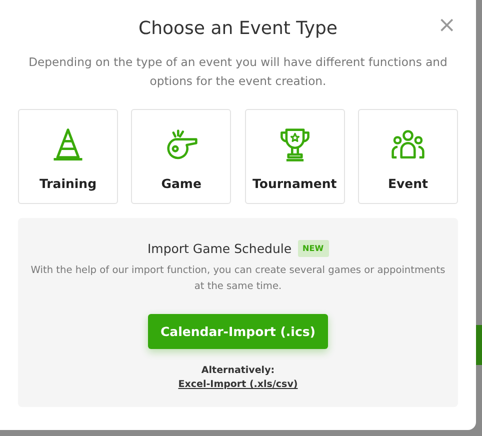  I want to click on alternative-label: Alternatively:, so click(238, 370).